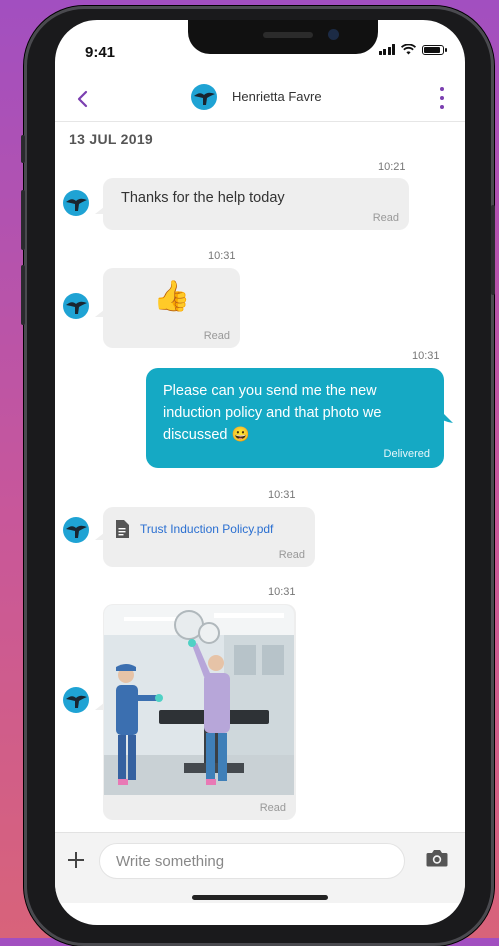  I want to click on front-camera, so click(333, 34).